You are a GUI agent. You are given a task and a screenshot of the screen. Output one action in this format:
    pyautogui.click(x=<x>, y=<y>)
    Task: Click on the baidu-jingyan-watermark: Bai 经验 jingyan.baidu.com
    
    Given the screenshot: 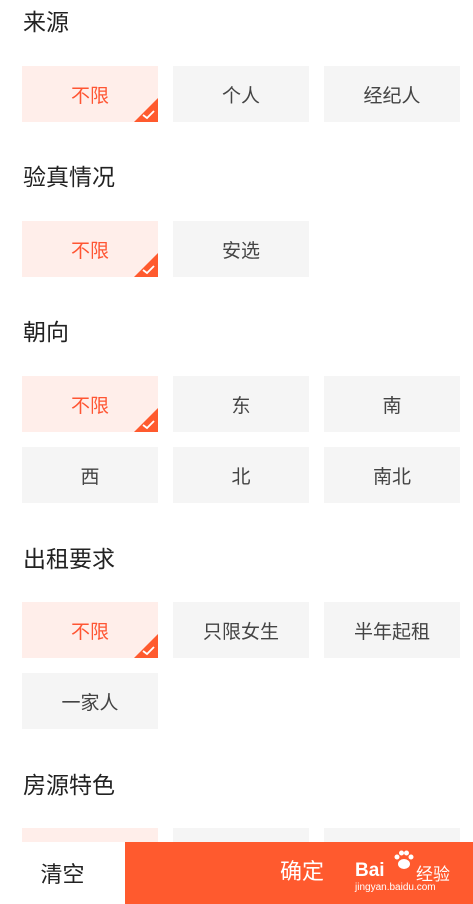 What is the action you would take?
    pyautogui.click(x=412, y=873)
    